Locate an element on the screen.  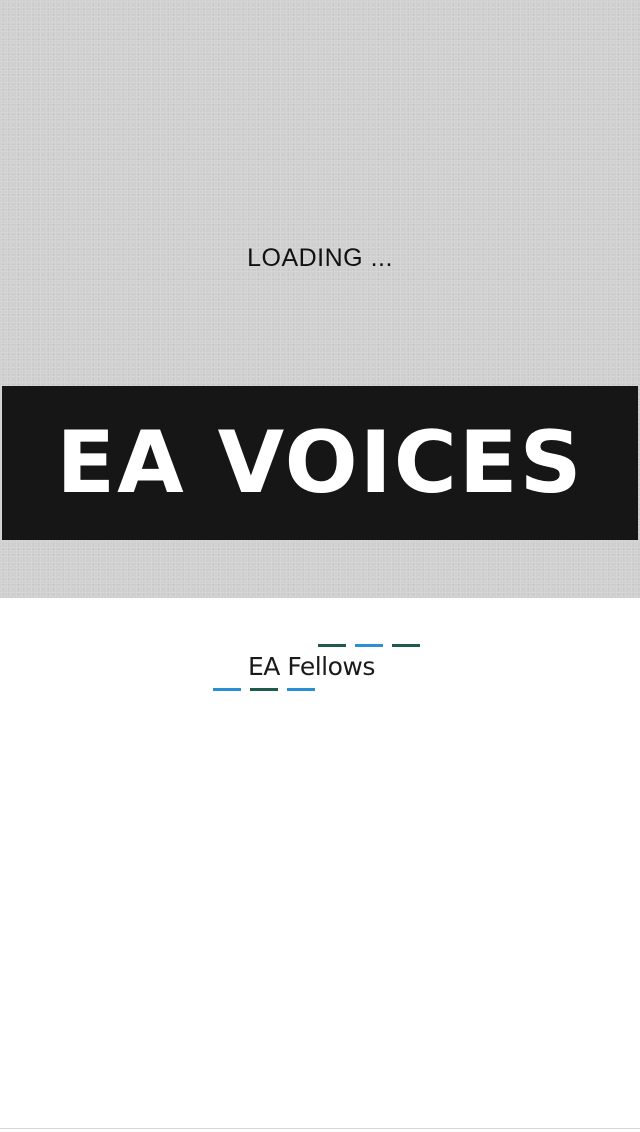
bottom-divider is located at coordinates (320, 1128).